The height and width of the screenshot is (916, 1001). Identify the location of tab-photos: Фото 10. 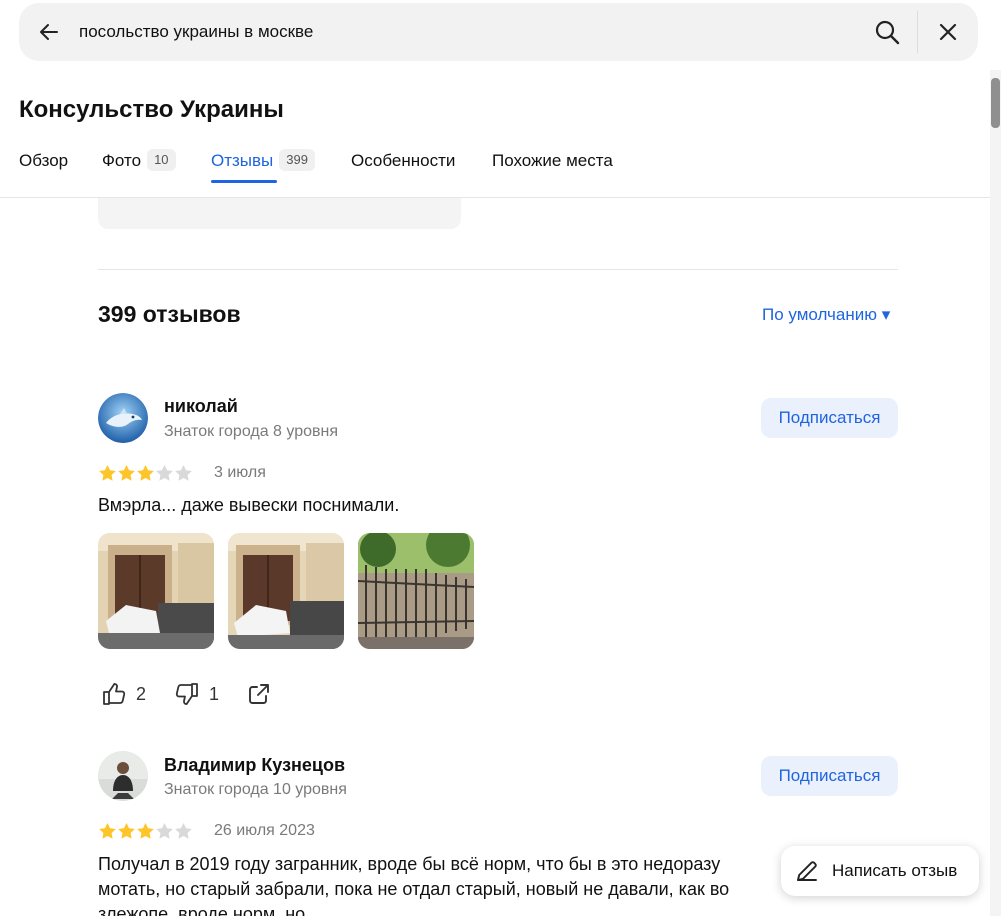
(139, 167).